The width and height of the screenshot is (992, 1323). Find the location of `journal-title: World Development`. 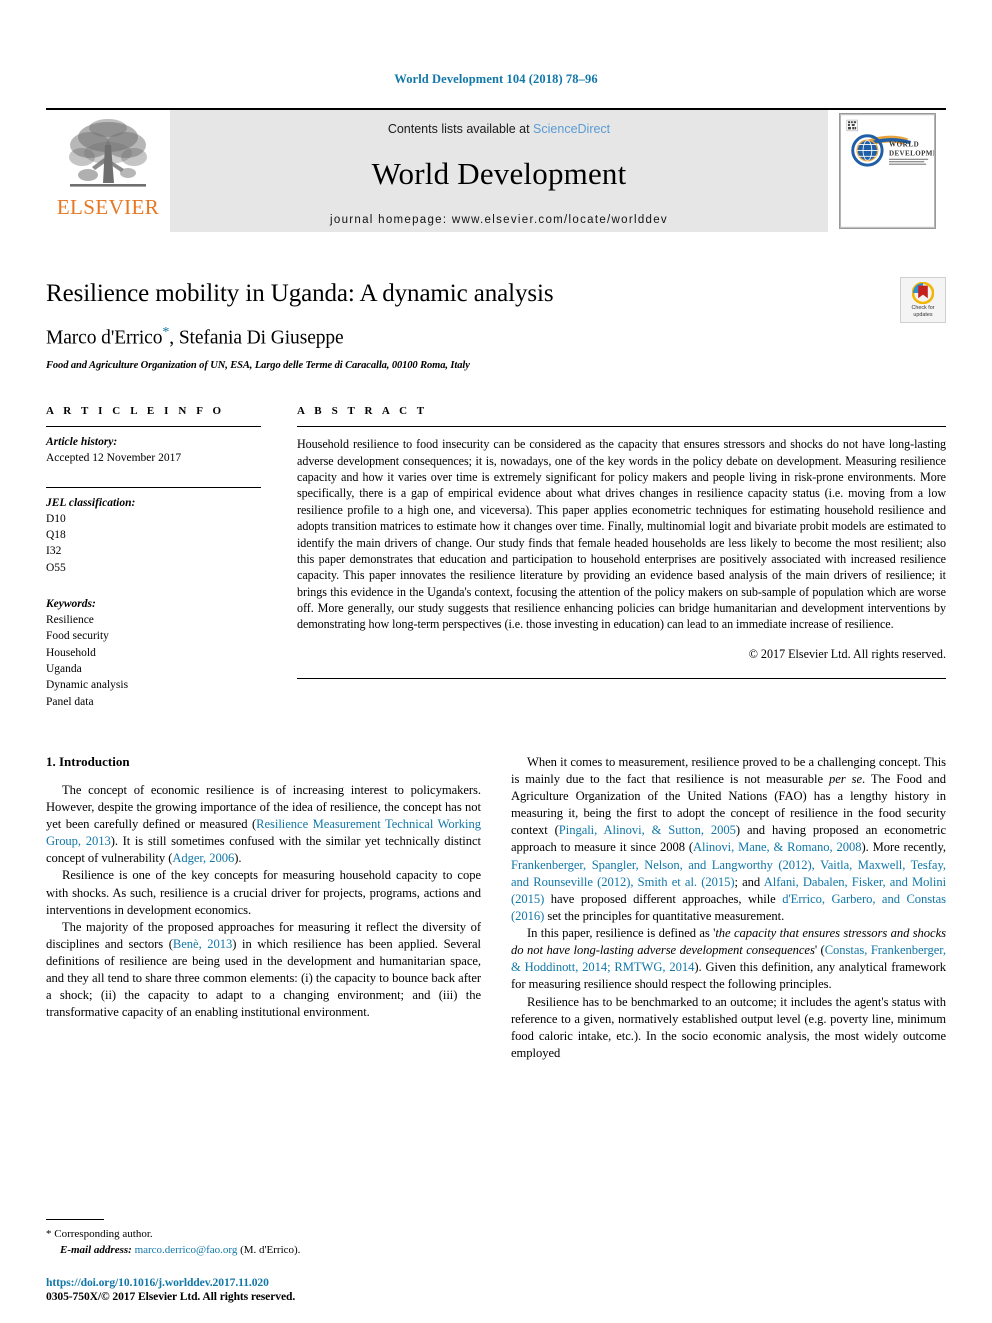

journal-title: World Development is located at coordinates (499, 173).